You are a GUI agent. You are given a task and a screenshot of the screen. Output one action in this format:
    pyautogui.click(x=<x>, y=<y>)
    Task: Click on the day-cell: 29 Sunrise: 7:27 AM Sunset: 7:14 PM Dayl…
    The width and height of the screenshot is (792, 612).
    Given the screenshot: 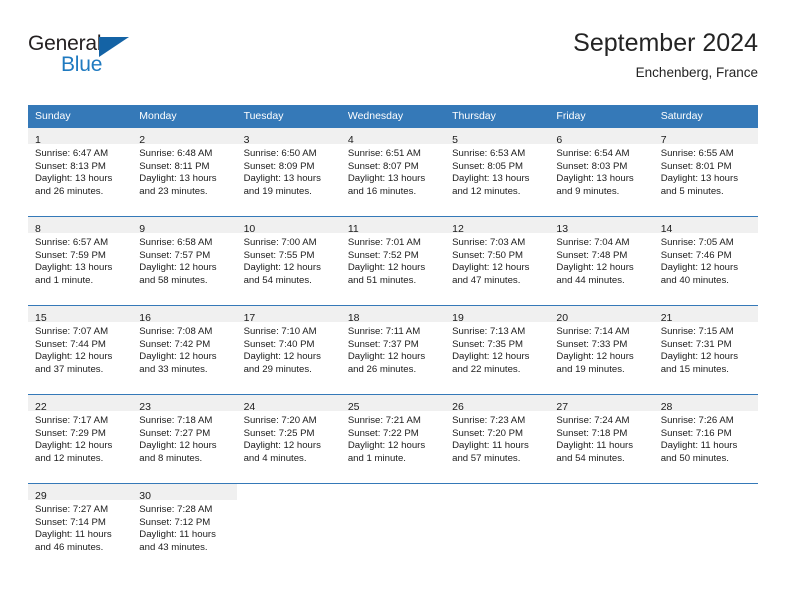 What is the action you would take?
    pyautogui.click(x=80, y=527)
    